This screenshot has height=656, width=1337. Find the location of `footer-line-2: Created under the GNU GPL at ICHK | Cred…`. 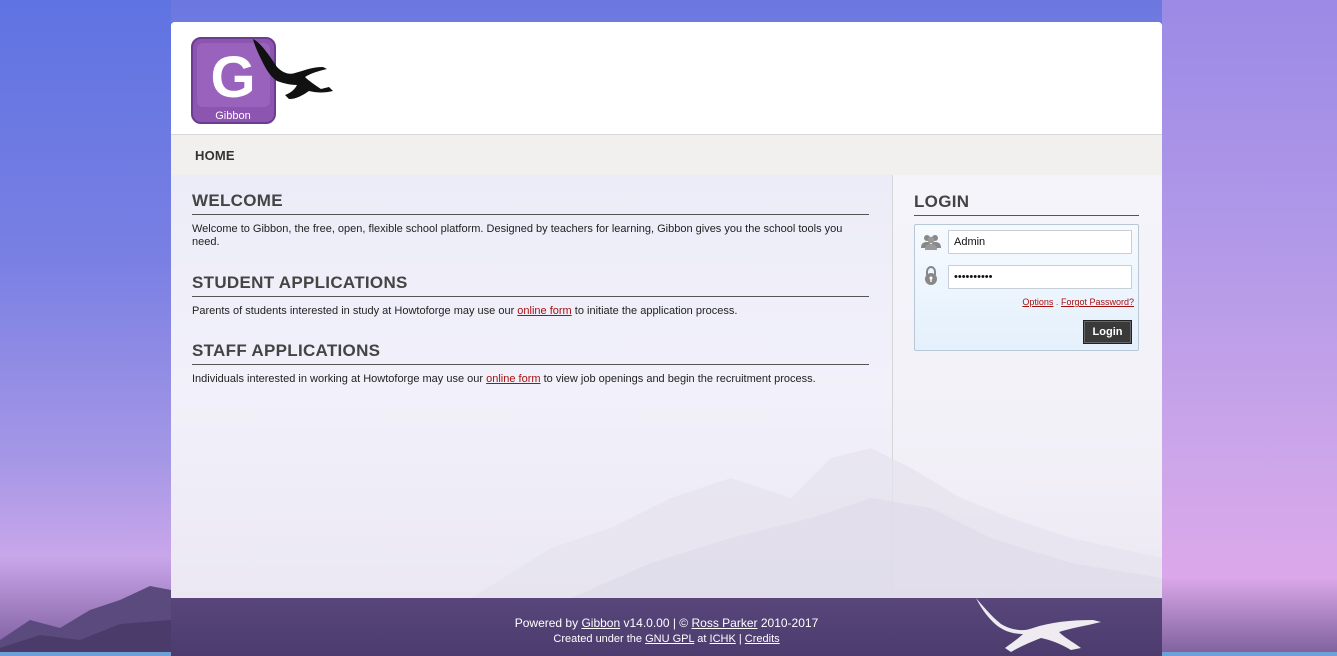

footer-line-2: Created under the GNU GPL at ICHK | Cred… is located at coordinates (666, 639).